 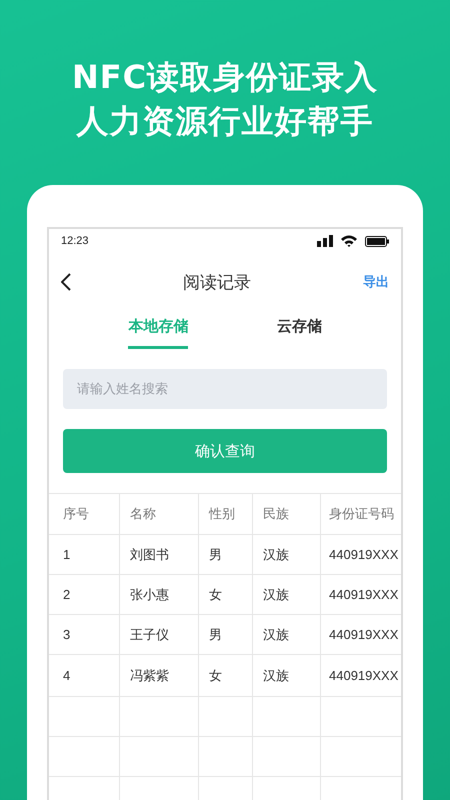 I want to click on table-cell-text: 1, so click(x=67, y=555).